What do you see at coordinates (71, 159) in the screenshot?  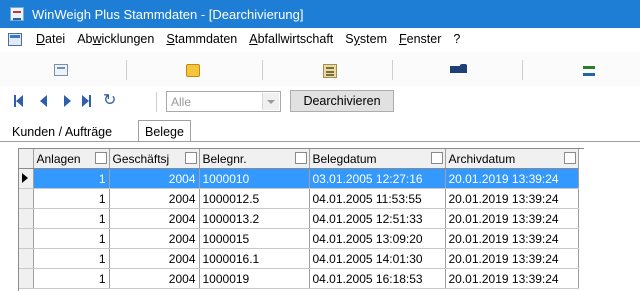 I see `column-header-anlagen: Anlagen` at bounding box center [71, 159].